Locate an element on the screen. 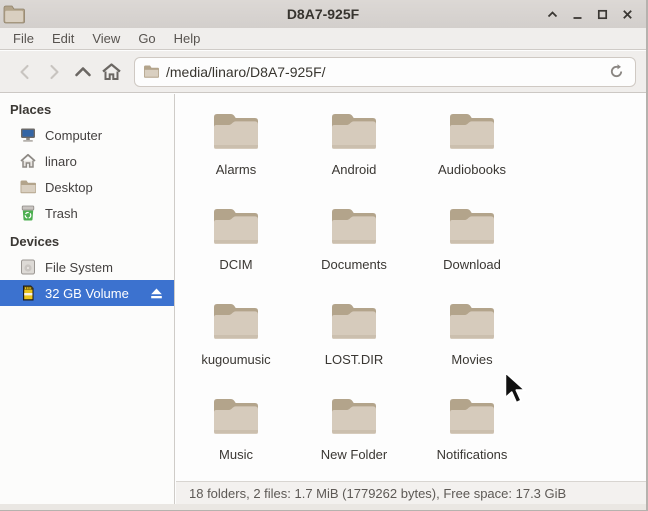  folder-label: Download is located at coordinates (472, 264).